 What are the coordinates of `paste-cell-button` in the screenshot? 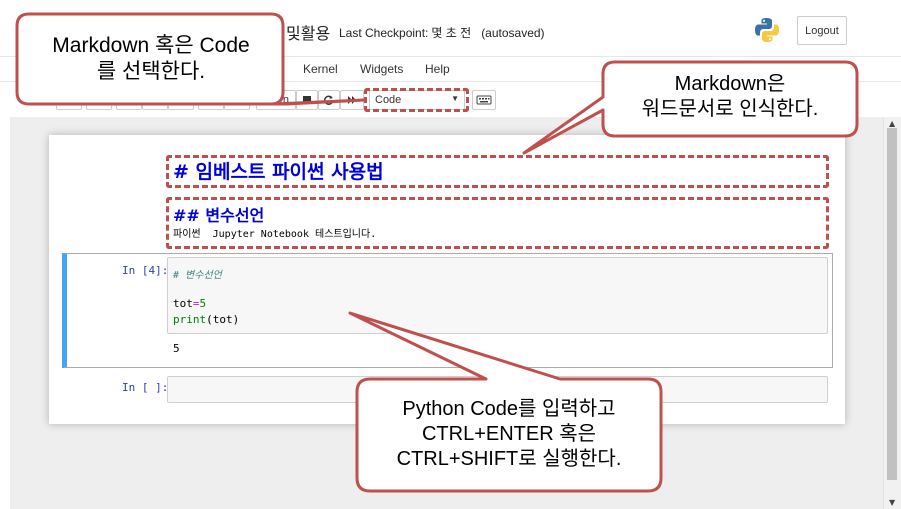 It's located at (181, 100).